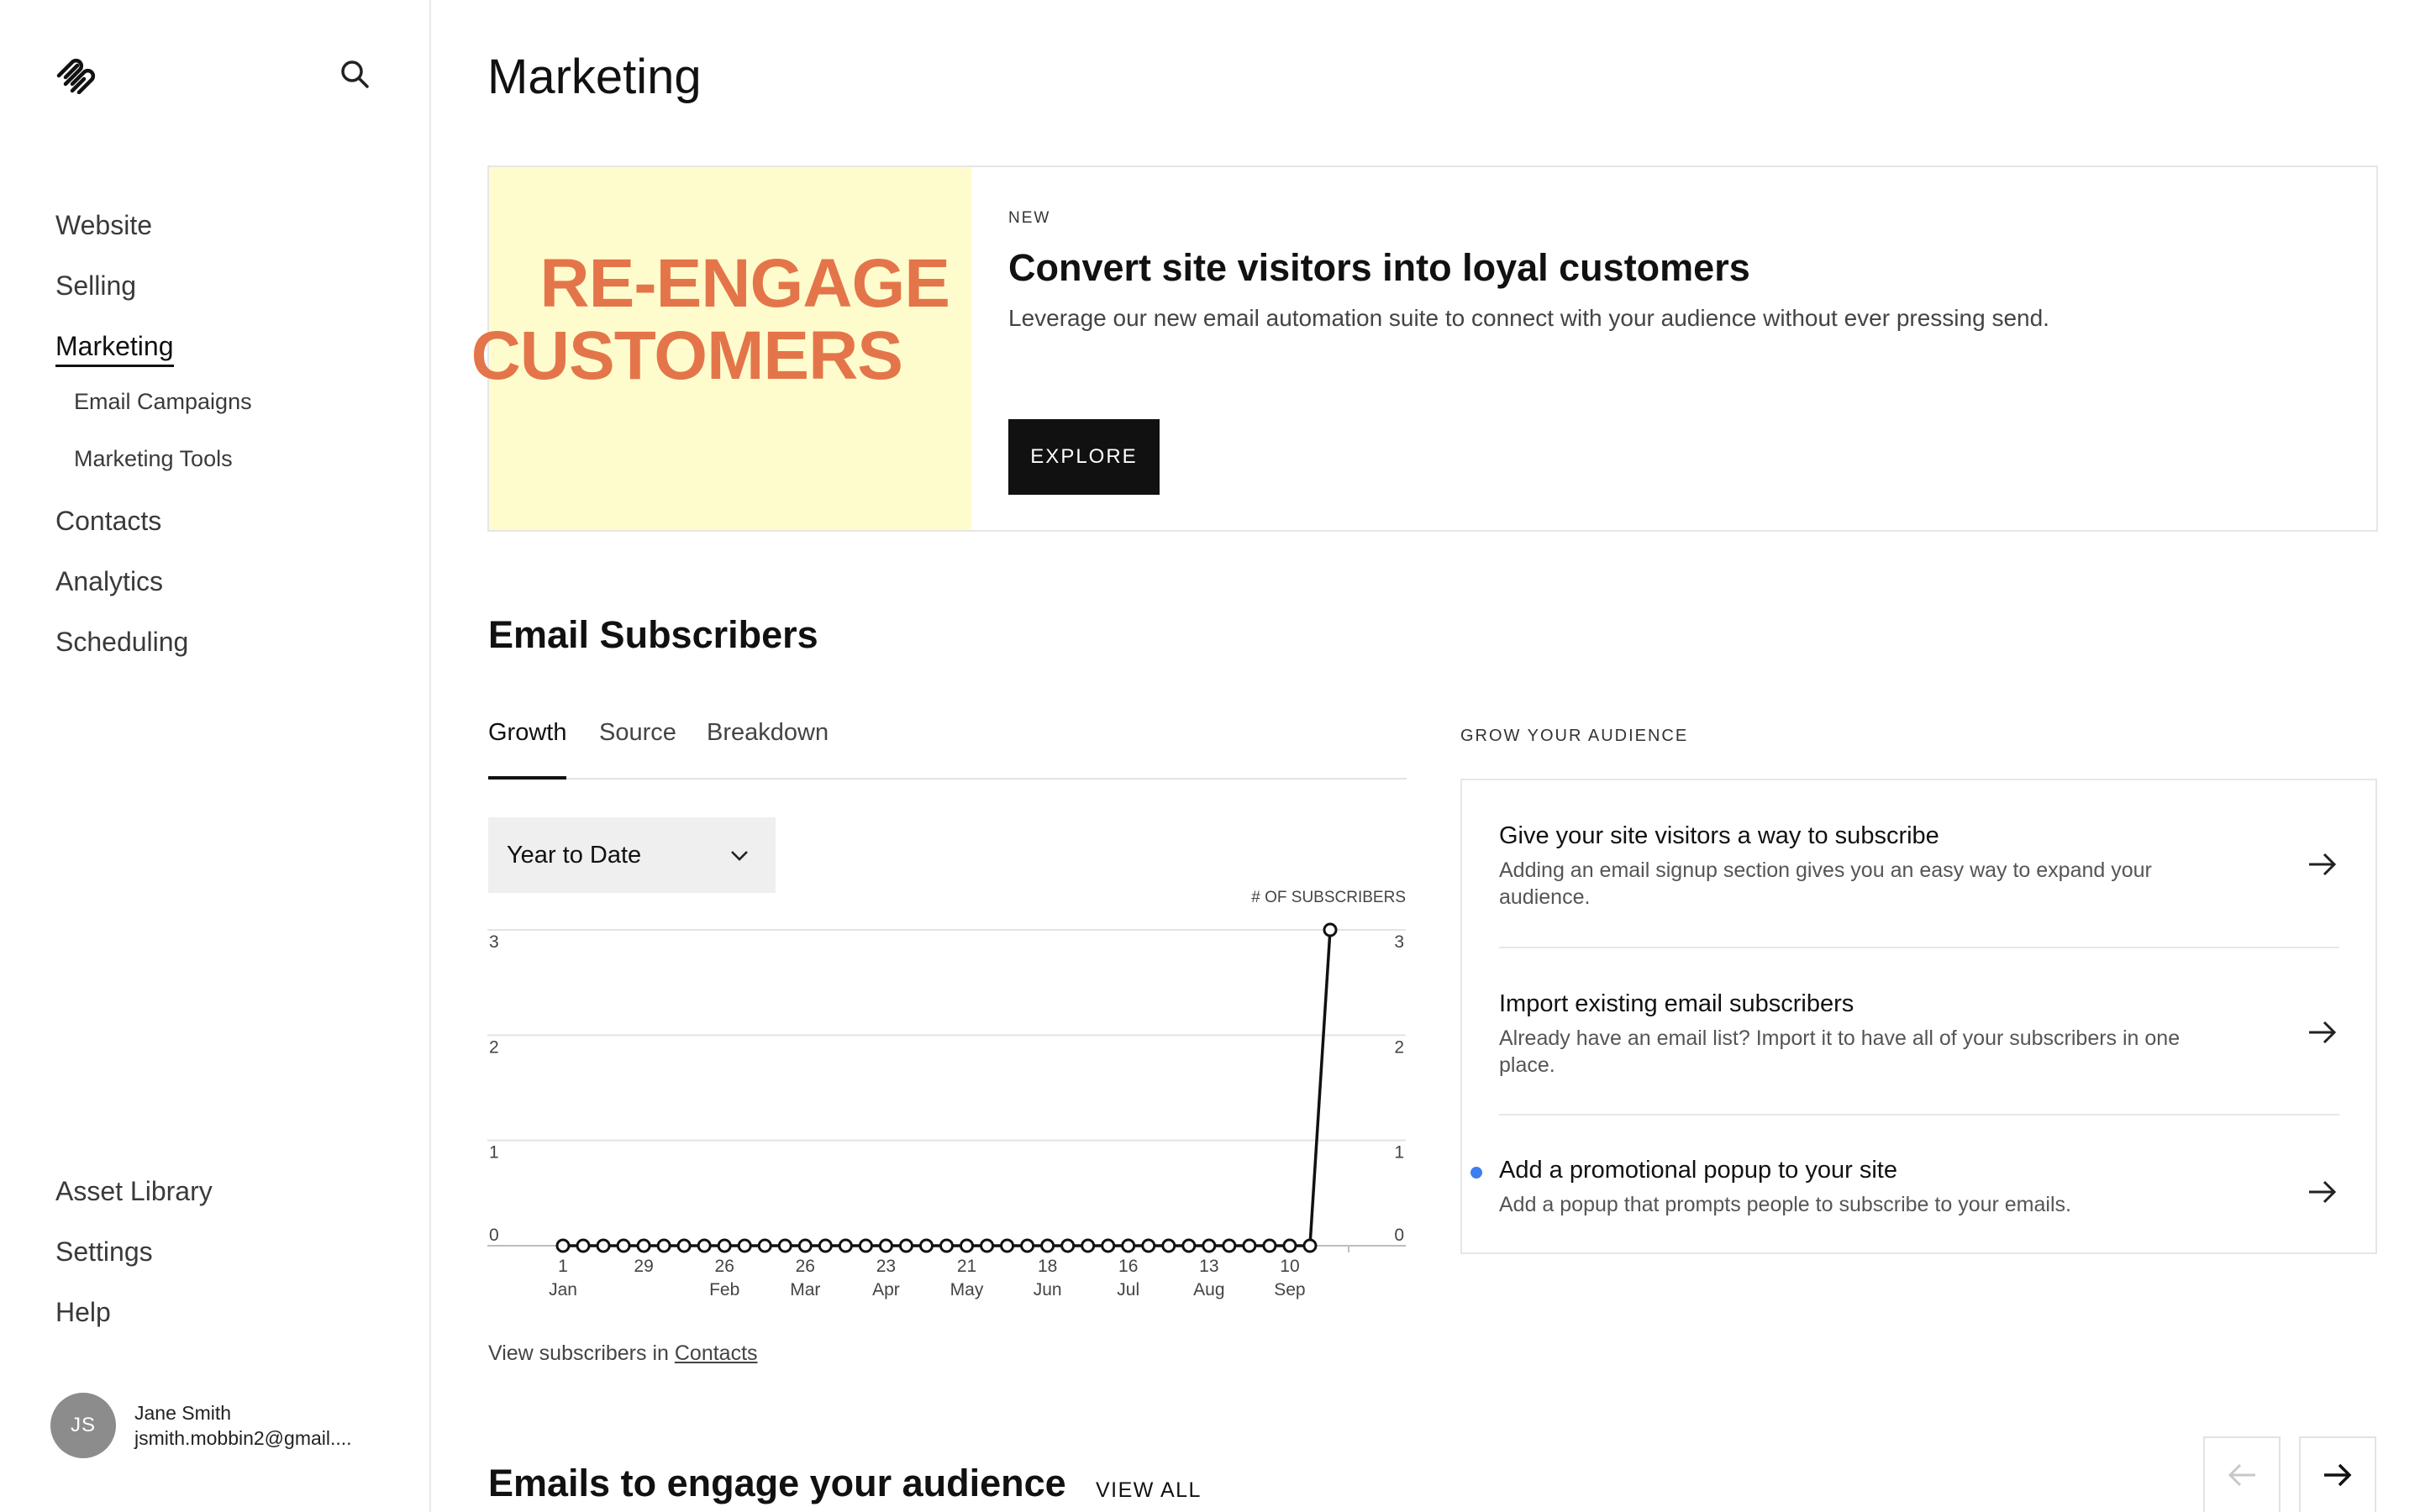 The width and height of the screenshot is (2420, 1512). What do you see at coordinates (153, 527) in the screenshot?
I see `sidebar-item-contacts: Contacts` at bounding box center [153, 527].